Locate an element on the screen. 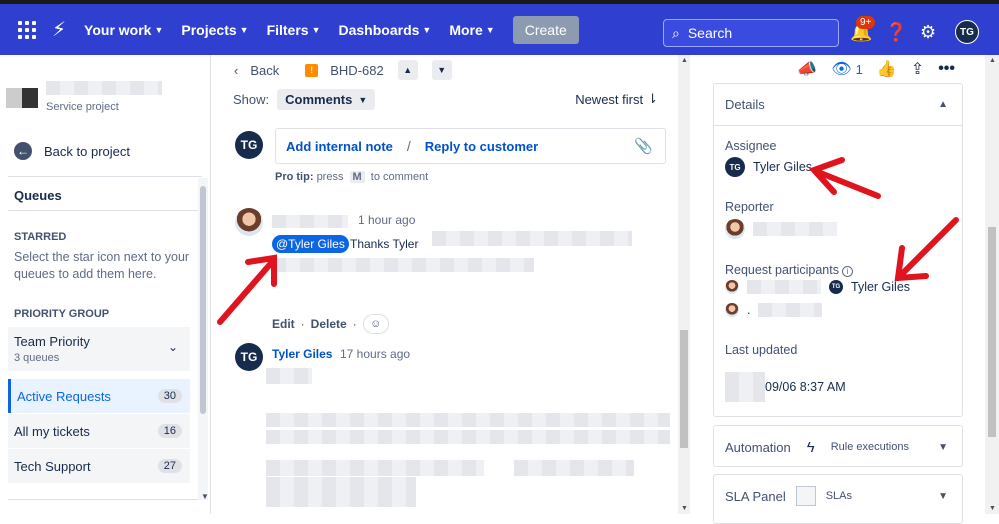 The width and height of the screenshot is (999, 524). sort-order-toggle: Newest first ⇂ is located at coordinates (616, 99).